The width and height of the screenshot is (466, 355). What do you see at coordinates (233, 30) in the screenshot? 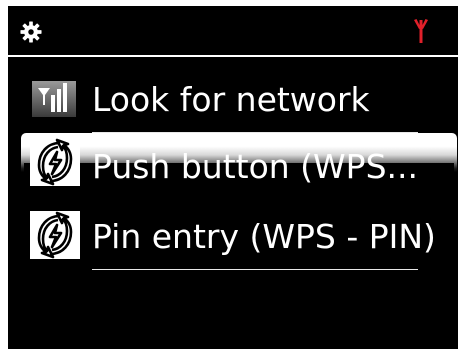
I see `status-bar` at bounding box center [233, 30].